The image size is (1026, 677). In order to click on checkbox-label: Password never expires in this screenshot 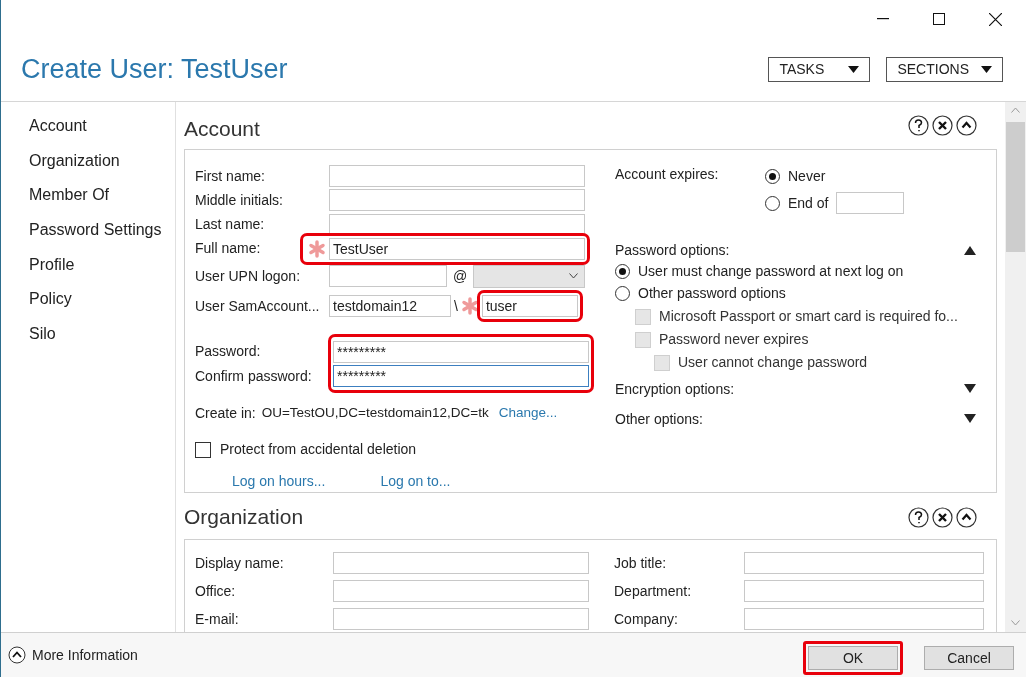, I will do `click(734, 339)`.